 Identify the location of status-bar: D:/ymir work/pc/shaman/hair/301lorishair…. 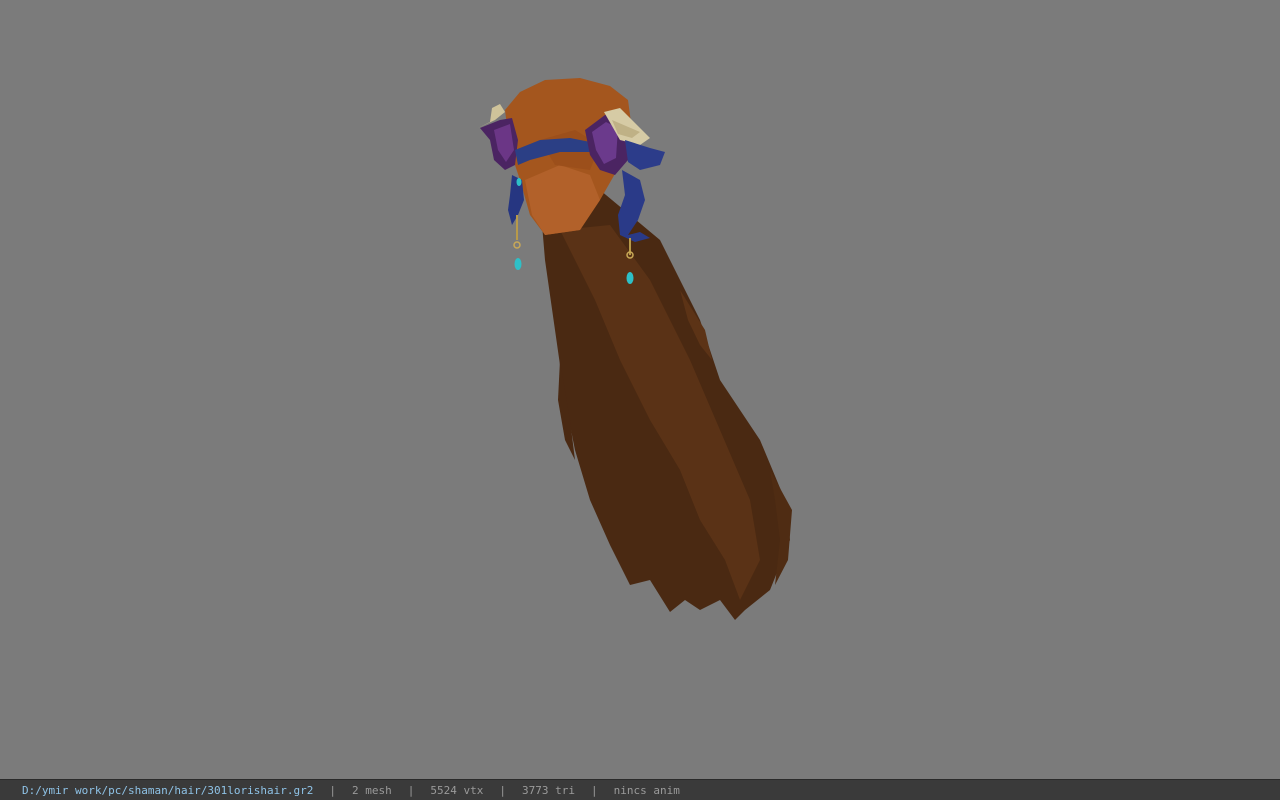
(640, 789).